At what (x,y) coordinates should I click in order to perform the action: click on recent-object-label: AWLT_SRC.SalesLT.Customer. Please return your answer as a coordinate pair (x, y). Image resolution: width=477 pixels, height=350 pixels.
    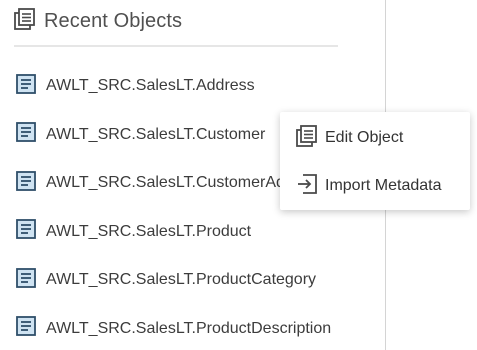
    Looking at the image, I should click on (156, 134).